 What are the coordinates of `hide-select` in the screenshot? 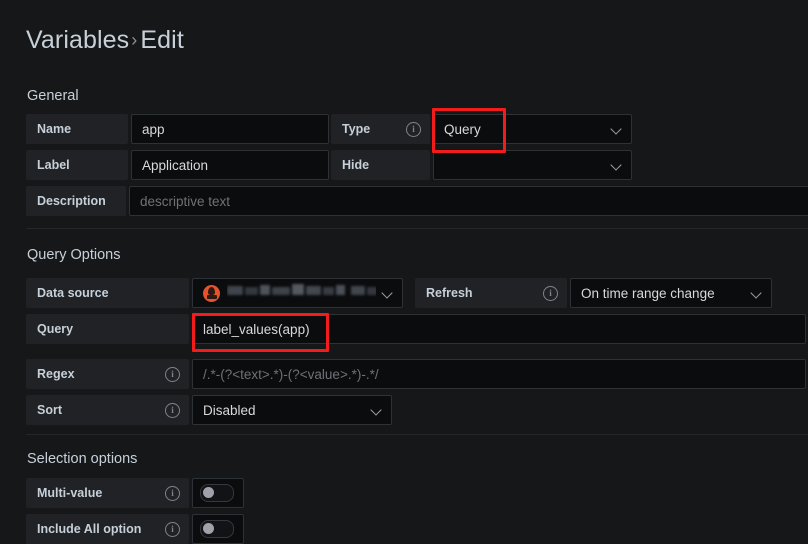 It's located at (532, 165).